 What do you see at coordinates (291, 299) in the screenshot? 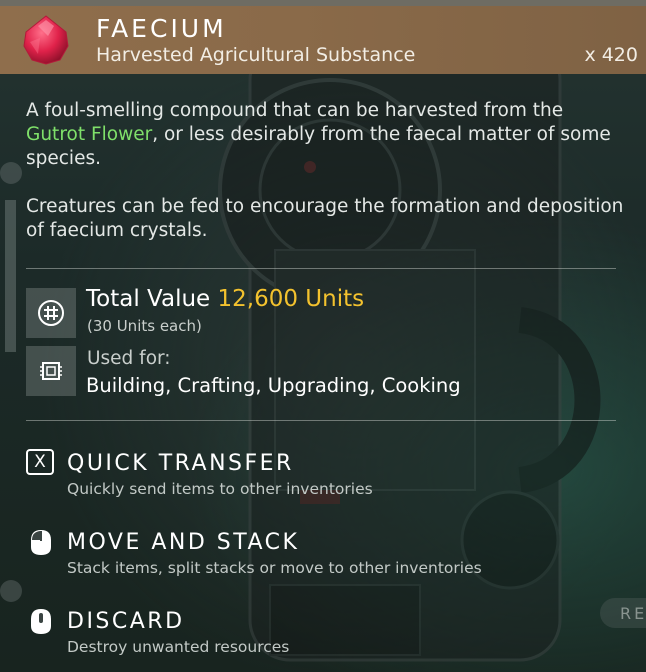
I see `total-value-amount: 12,600 Units` at bounding box center [291, 299].